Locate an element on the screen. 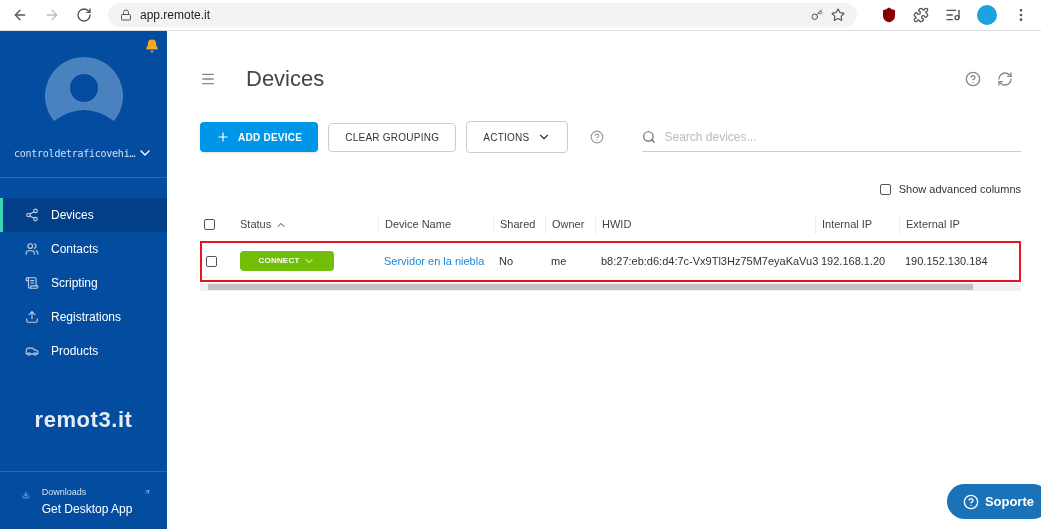 The width and height of the screenshot is (1041, 529). shield-icon is located at coordinates (889, 15).